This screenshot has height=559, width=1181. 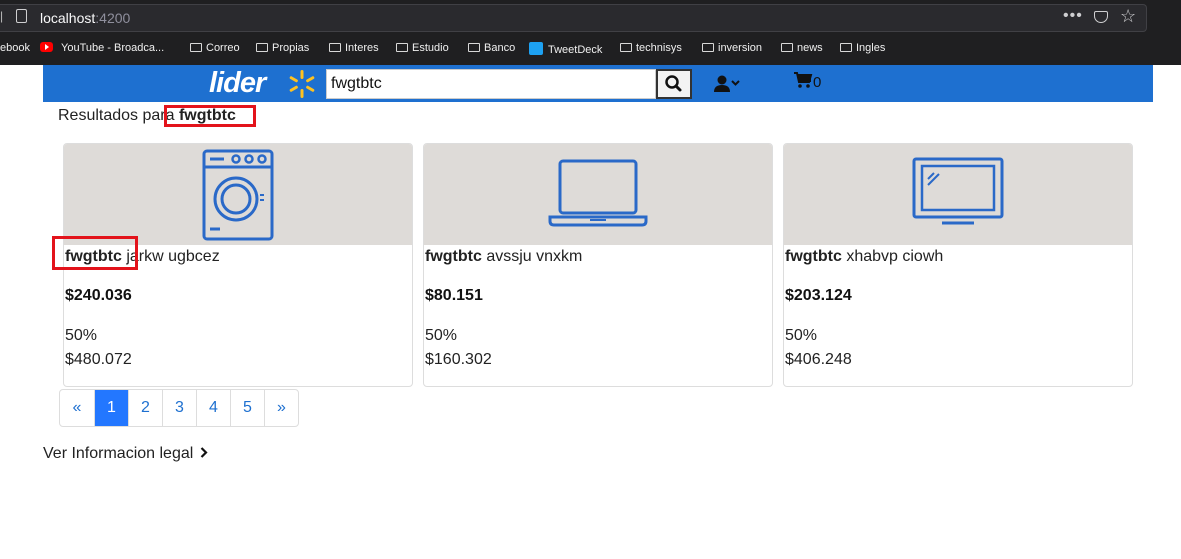 I want to click on product-old-price: $406.248, so click(x=818, y=359).